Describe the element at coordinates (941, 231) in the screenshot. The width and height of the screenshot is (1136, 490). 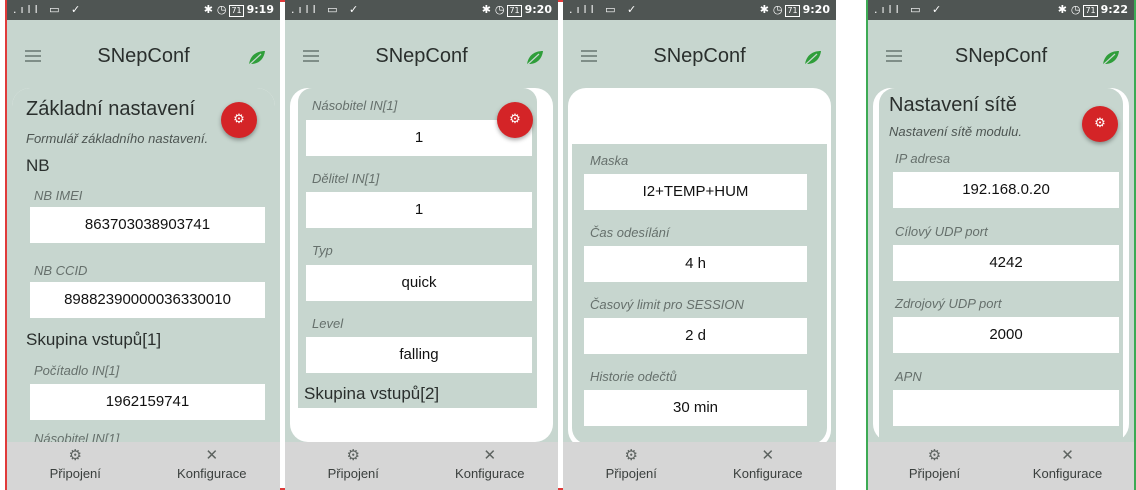
I see `destination-udp-port-label: Cílový UDP port` at that location.